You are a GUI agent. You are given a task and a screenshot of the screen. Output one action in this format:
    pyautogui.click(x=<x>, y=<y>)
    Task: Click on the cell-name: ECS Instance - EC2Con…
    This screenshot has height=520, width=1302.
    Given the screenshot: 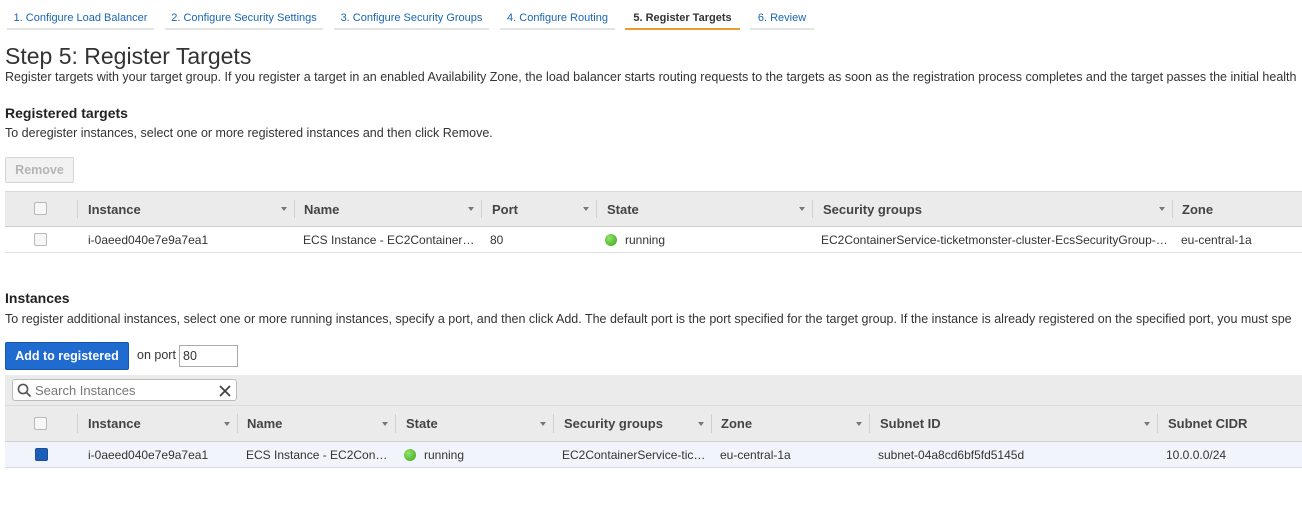 What is the action you would take?
    pyautogui.click(x=317, y=454)
    